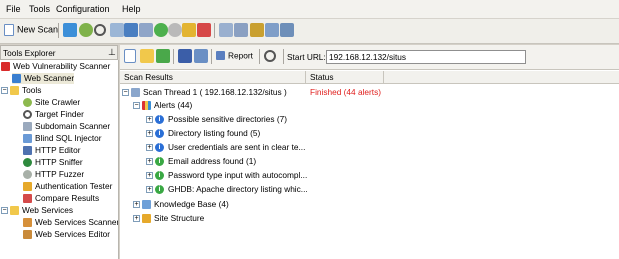 Image resolution: width=619 pixels, height=259 pixels. Describe the element at coordinates (27, 115) in the screenshot. I see `target-finder-icon` at that location.